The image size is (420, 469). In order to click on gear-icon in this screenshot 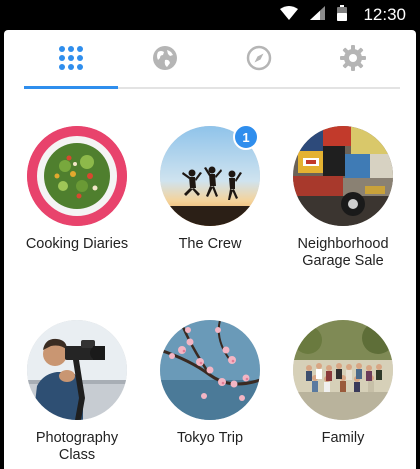, I will do `click(353, 60)`.